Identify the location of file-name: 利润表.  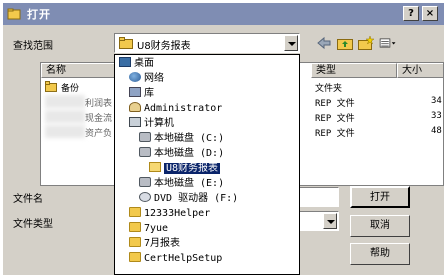
(99, 104).